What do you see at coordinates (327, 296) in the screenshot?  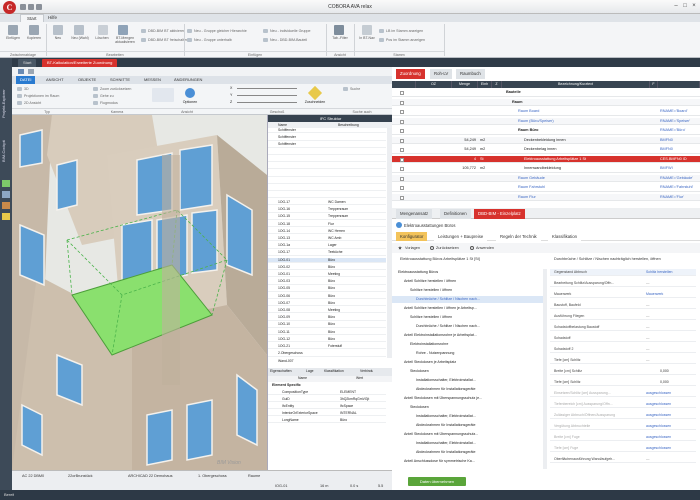 I see `ifc-row: 1OG-06 Büro` at bounding box center [327, 296].